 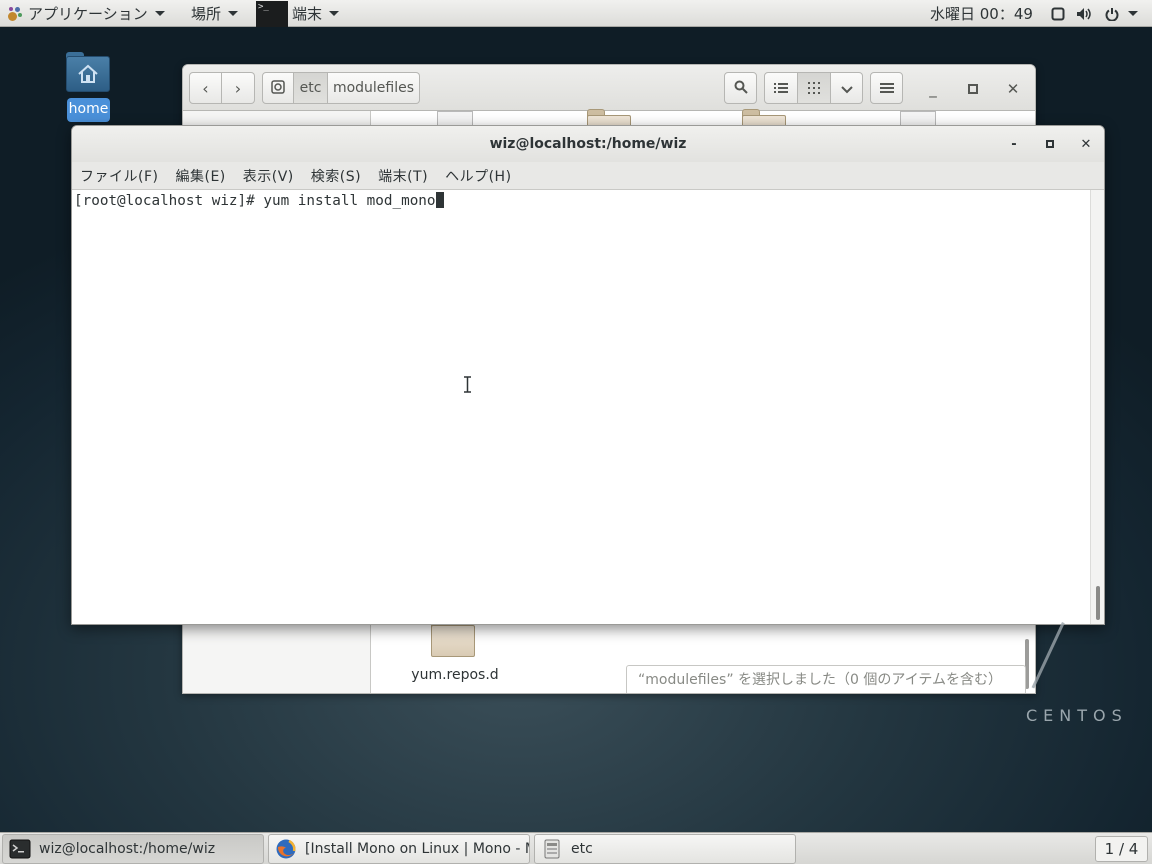 What do you see at coordinates (206, 14) in the screenshot?
I see `places-label: 場所` at bounding box center [206, 14].